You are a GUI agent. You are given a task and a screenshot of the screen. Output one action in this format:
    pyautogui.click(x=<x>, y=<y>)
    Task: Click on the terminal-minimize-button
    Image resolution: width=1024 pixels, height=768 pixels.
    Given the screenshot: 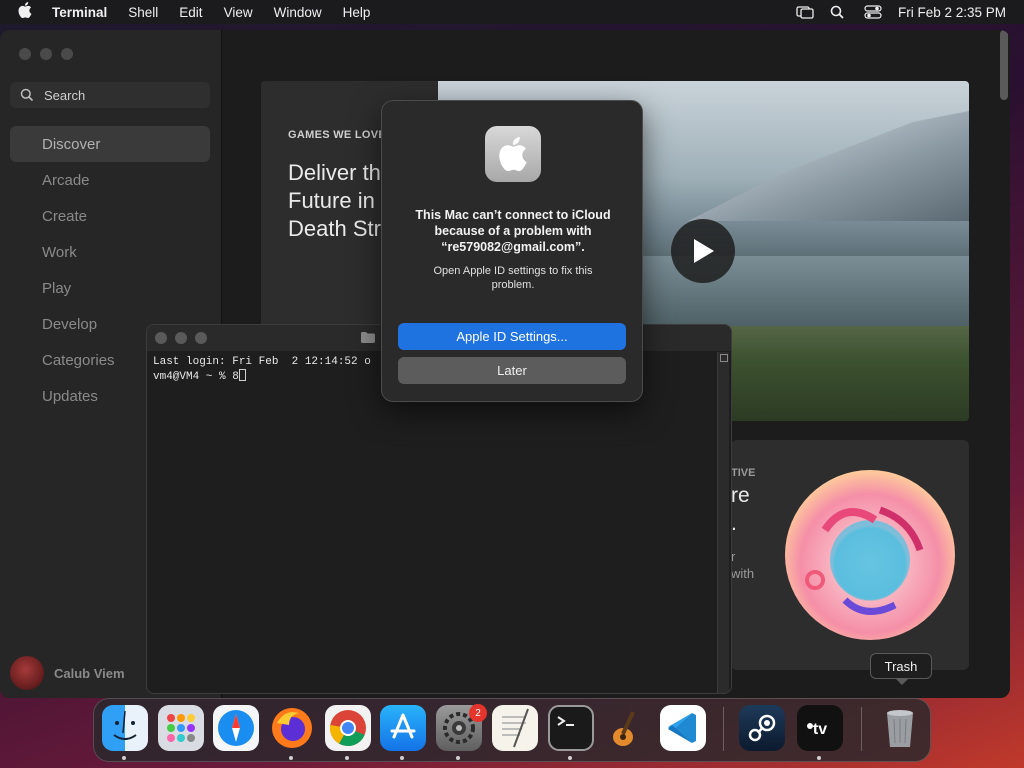 What is the action you would take?
    pyautogui.click(x=181, y=338)
    